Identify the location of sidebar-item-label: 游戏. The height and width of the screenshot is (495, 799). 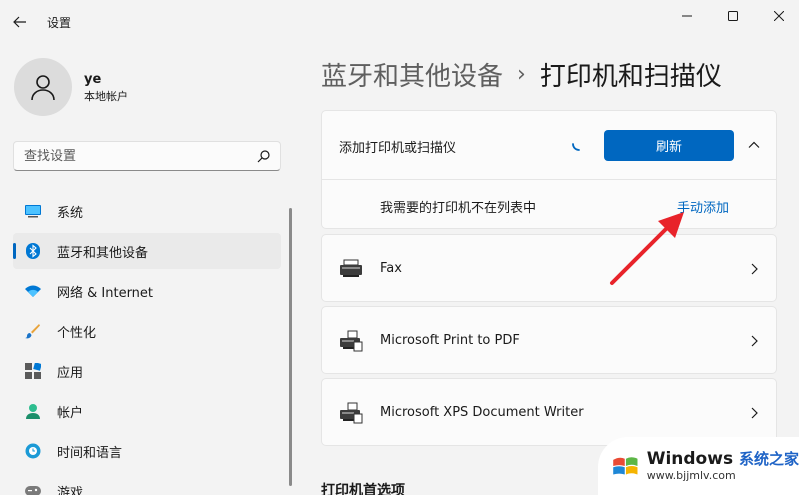
(70, 490).